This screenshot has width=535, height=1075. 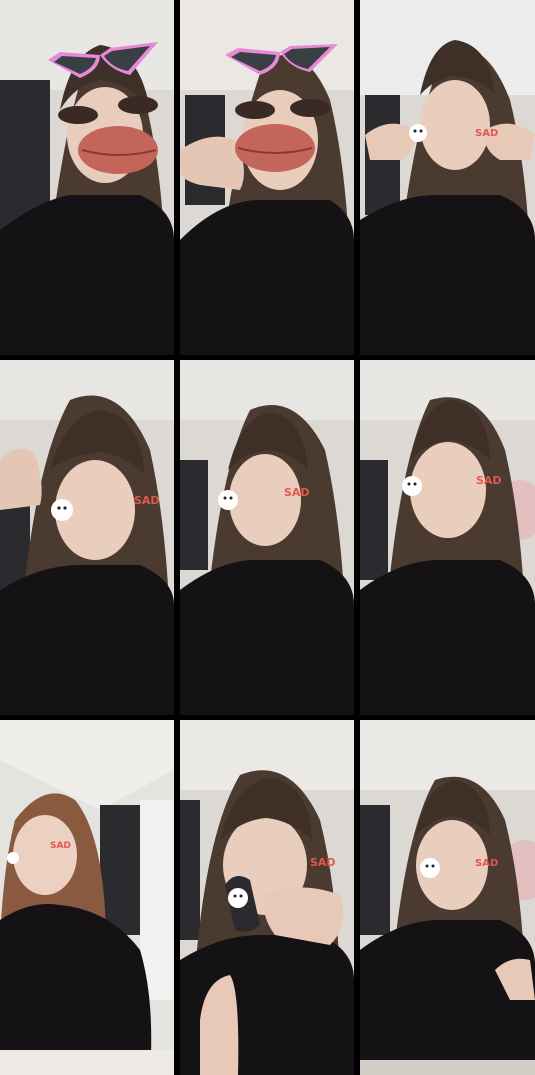 I want to click on photo-panel-5: SAD, so click(x=267, y=537).